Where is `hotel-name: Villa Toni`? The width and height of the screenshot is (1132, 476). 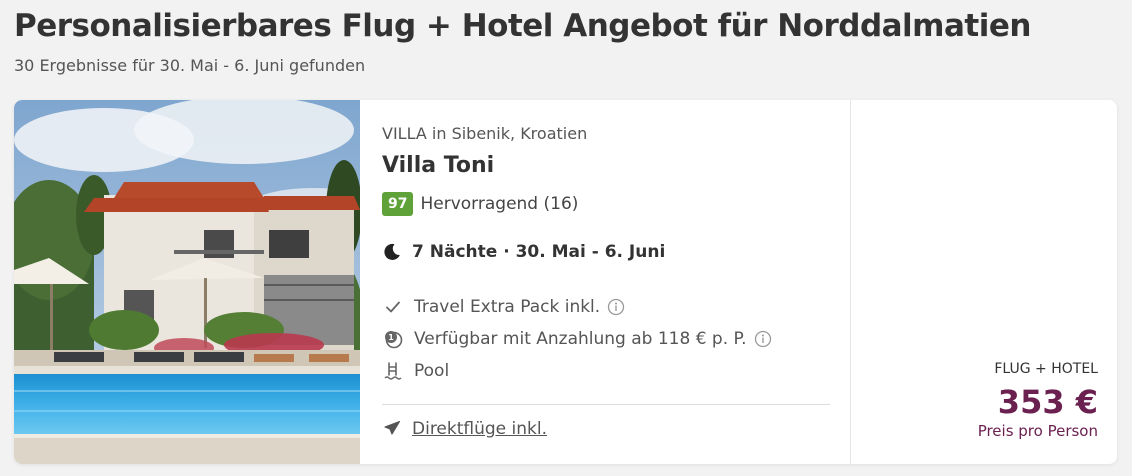 hotel-name: Villa Toni is located at coordinates (438, 165).